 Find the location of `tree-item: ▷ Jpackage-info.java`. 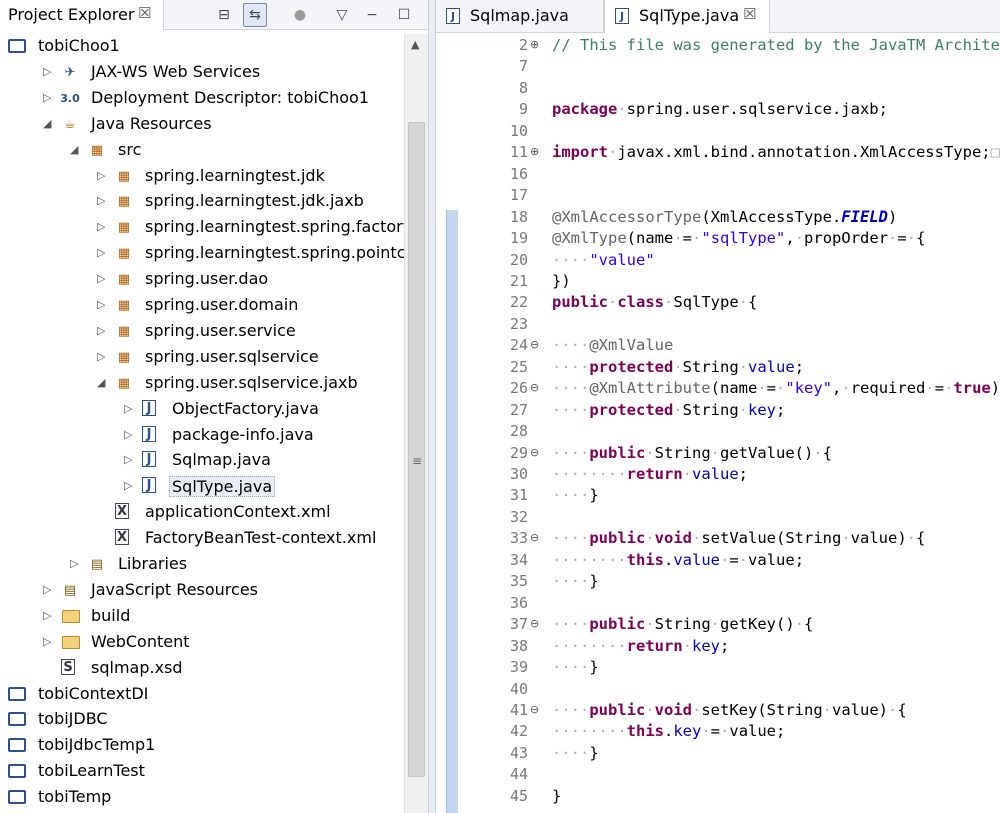

tree-item: ▷ Jpackage-info.java is located at coordinates (202, 436).